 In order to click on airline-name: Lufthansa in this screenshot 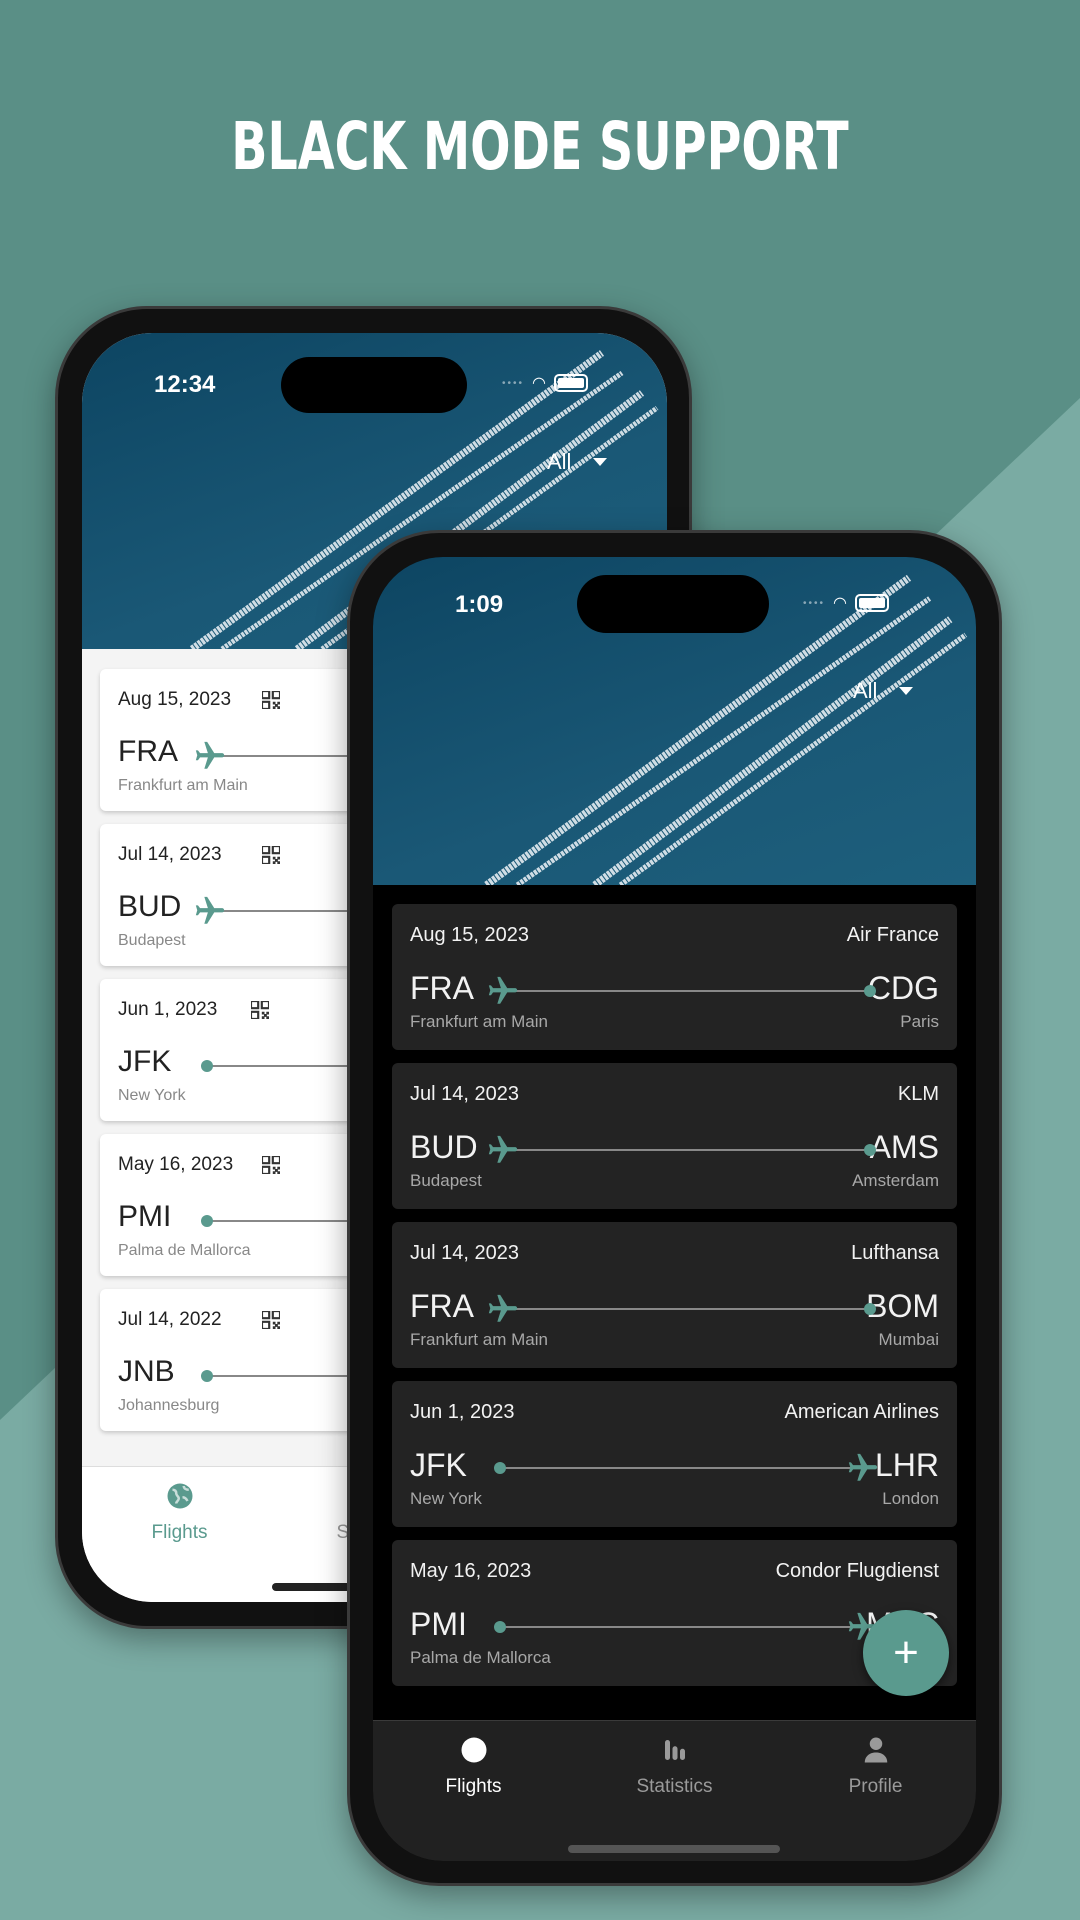, I will do `click(895, 1253)`.